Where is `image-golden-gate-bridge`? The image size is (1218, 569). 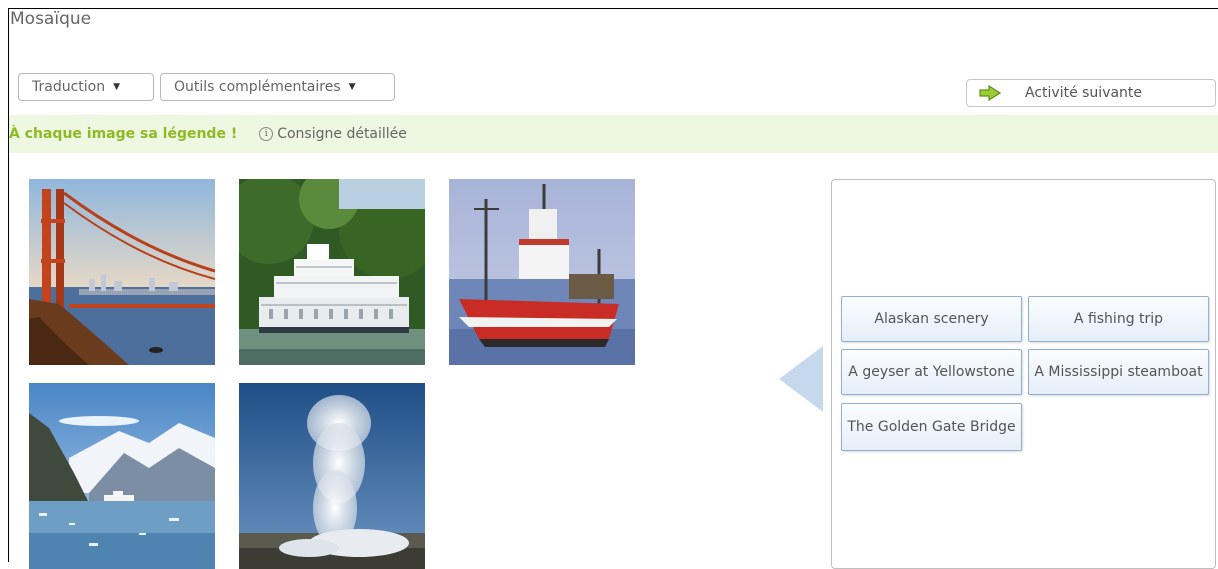 image-golden-gate-bridge is located at coordinates (122, 272).